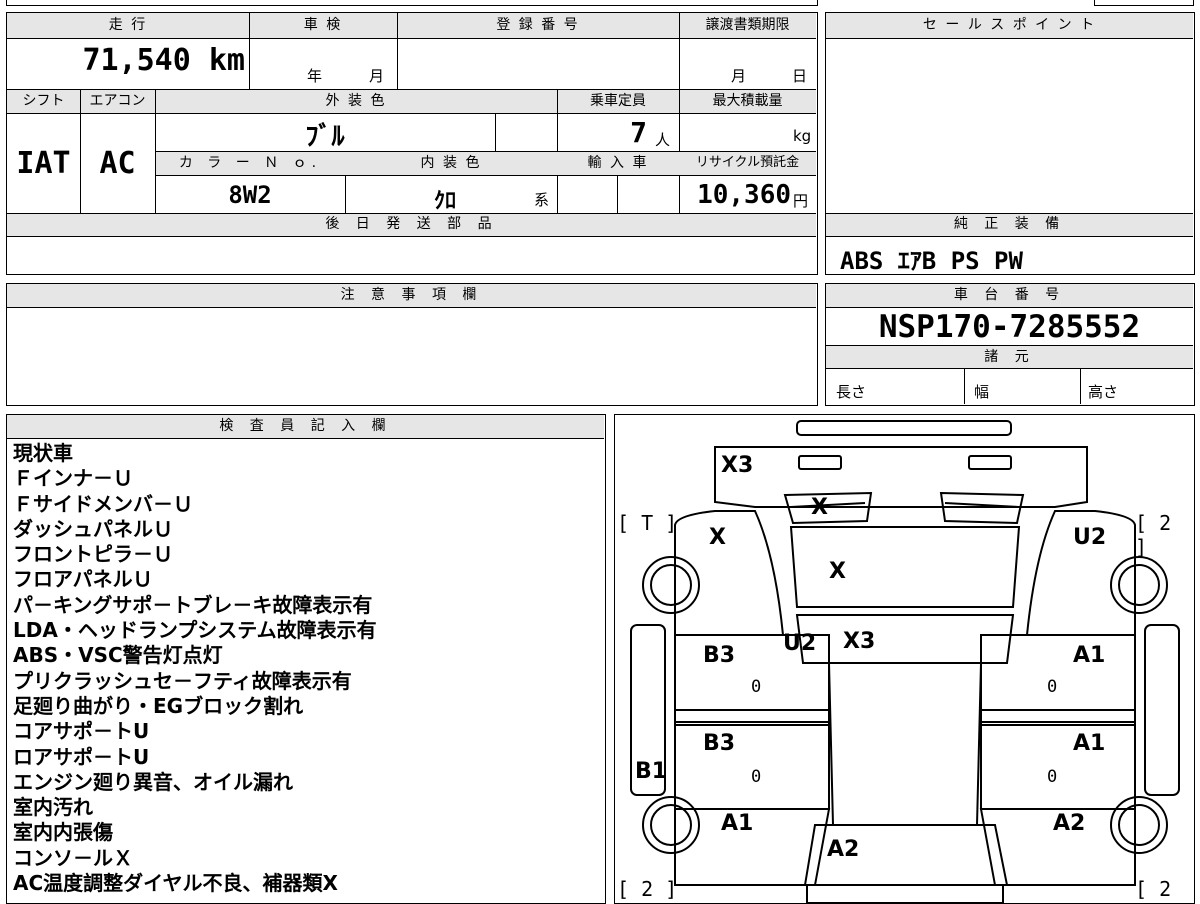 Image resolution: width=1200 pixels, height=904 pixels. Describe the element at coordinates (356, 101) in the screenshot. I see `exterior-color-label: 外 装 色` at that location.